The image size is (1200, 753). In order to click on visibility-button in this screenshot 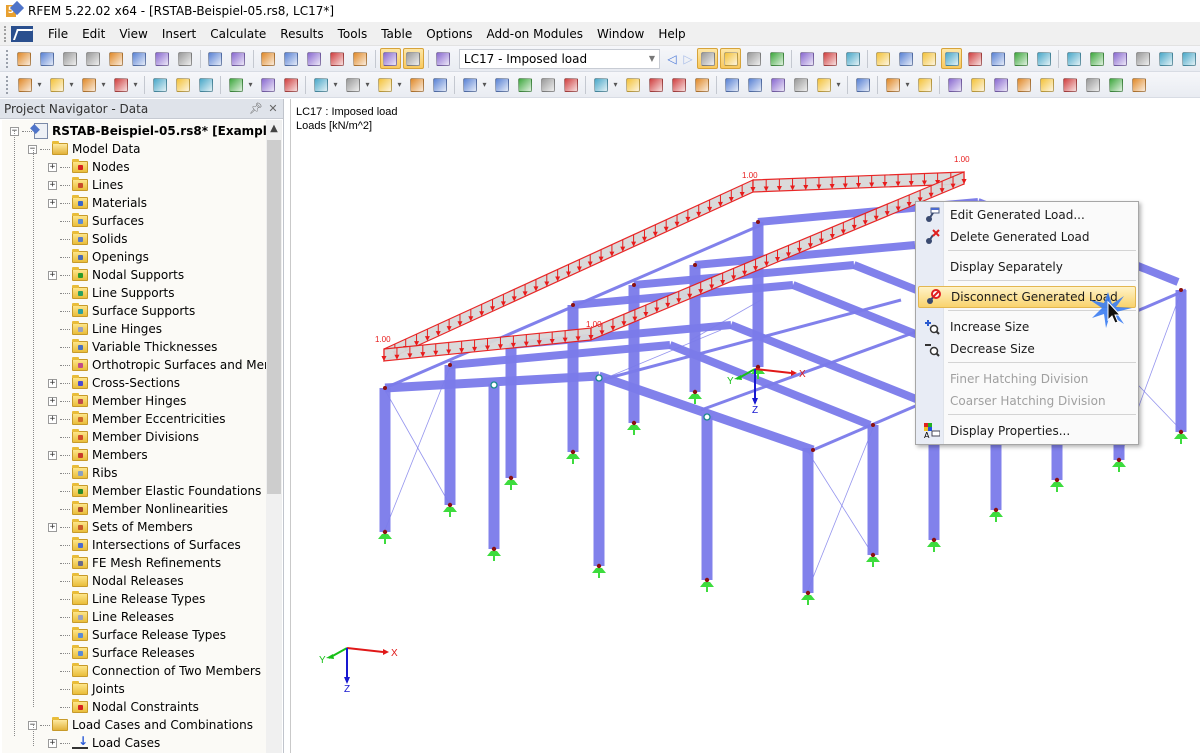, I will do `click(862, 84)`.